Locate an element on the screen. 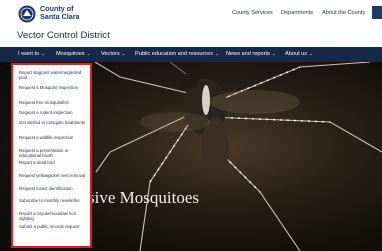 The height and width of the screenshot is (251, 382). dropdown-item: Request yellowjacket nest removal is located at coordinates (54, 175).